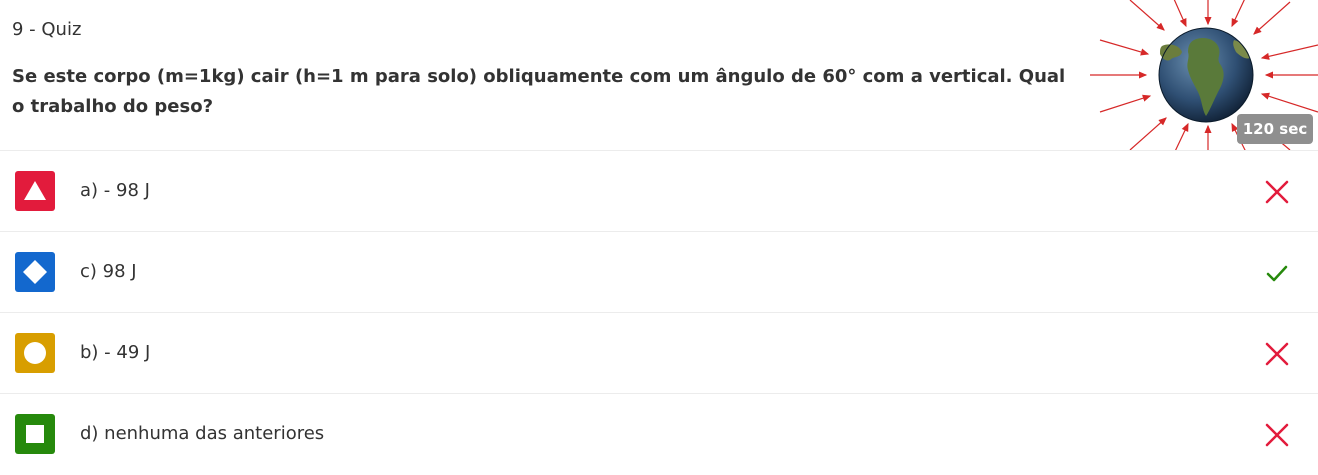 The image size is (1318, 475). I want to click on diamond-icon, so click(35, 272).